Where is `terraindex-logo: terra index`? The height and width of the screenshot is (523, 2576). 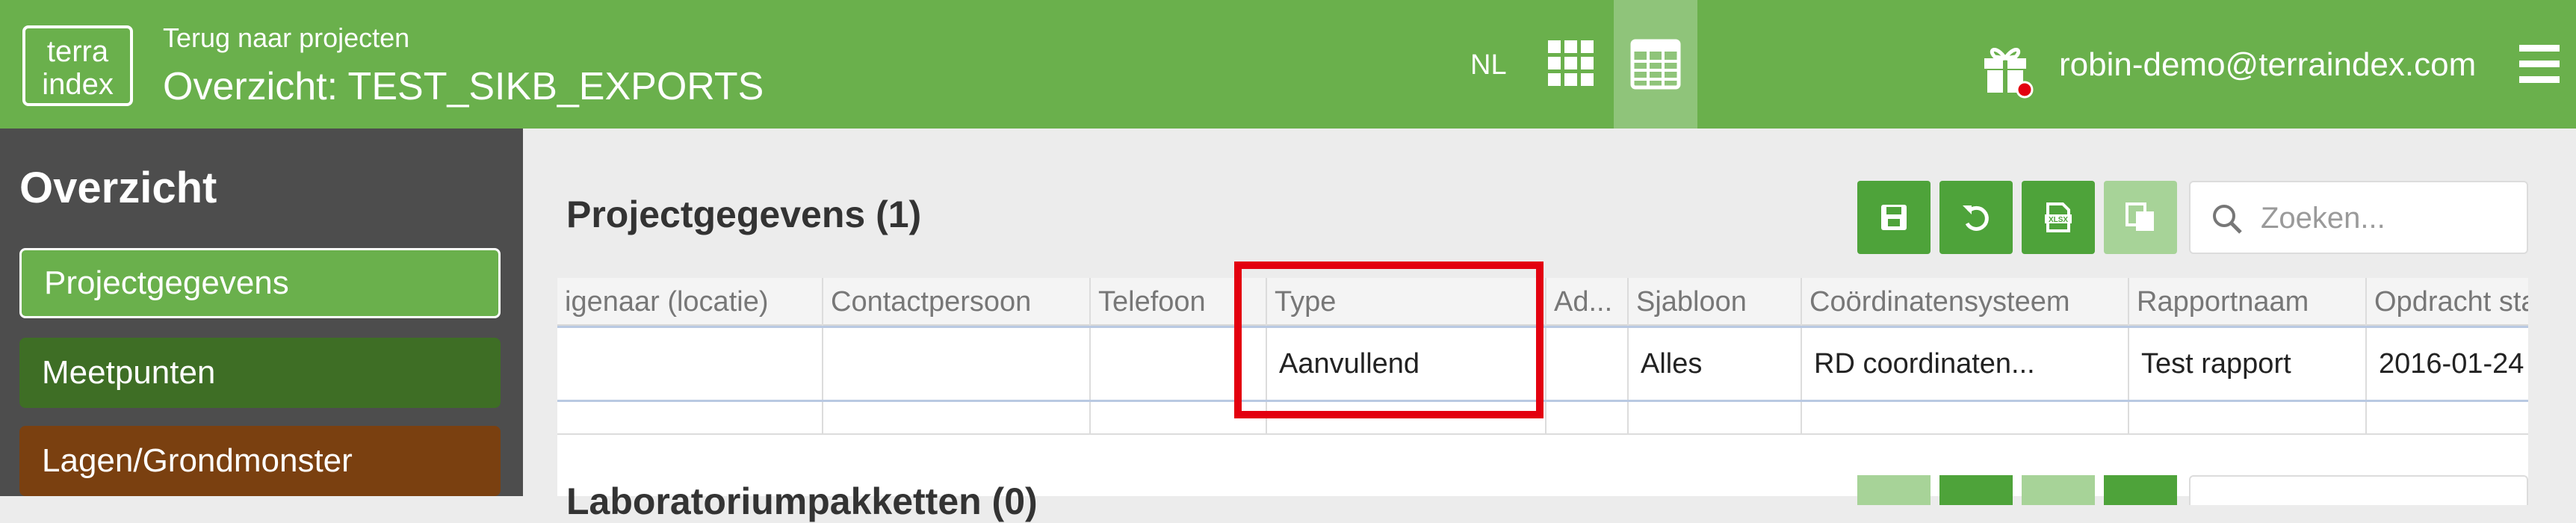 terraindex-logo: terra index is located at coordinates (77, 66).